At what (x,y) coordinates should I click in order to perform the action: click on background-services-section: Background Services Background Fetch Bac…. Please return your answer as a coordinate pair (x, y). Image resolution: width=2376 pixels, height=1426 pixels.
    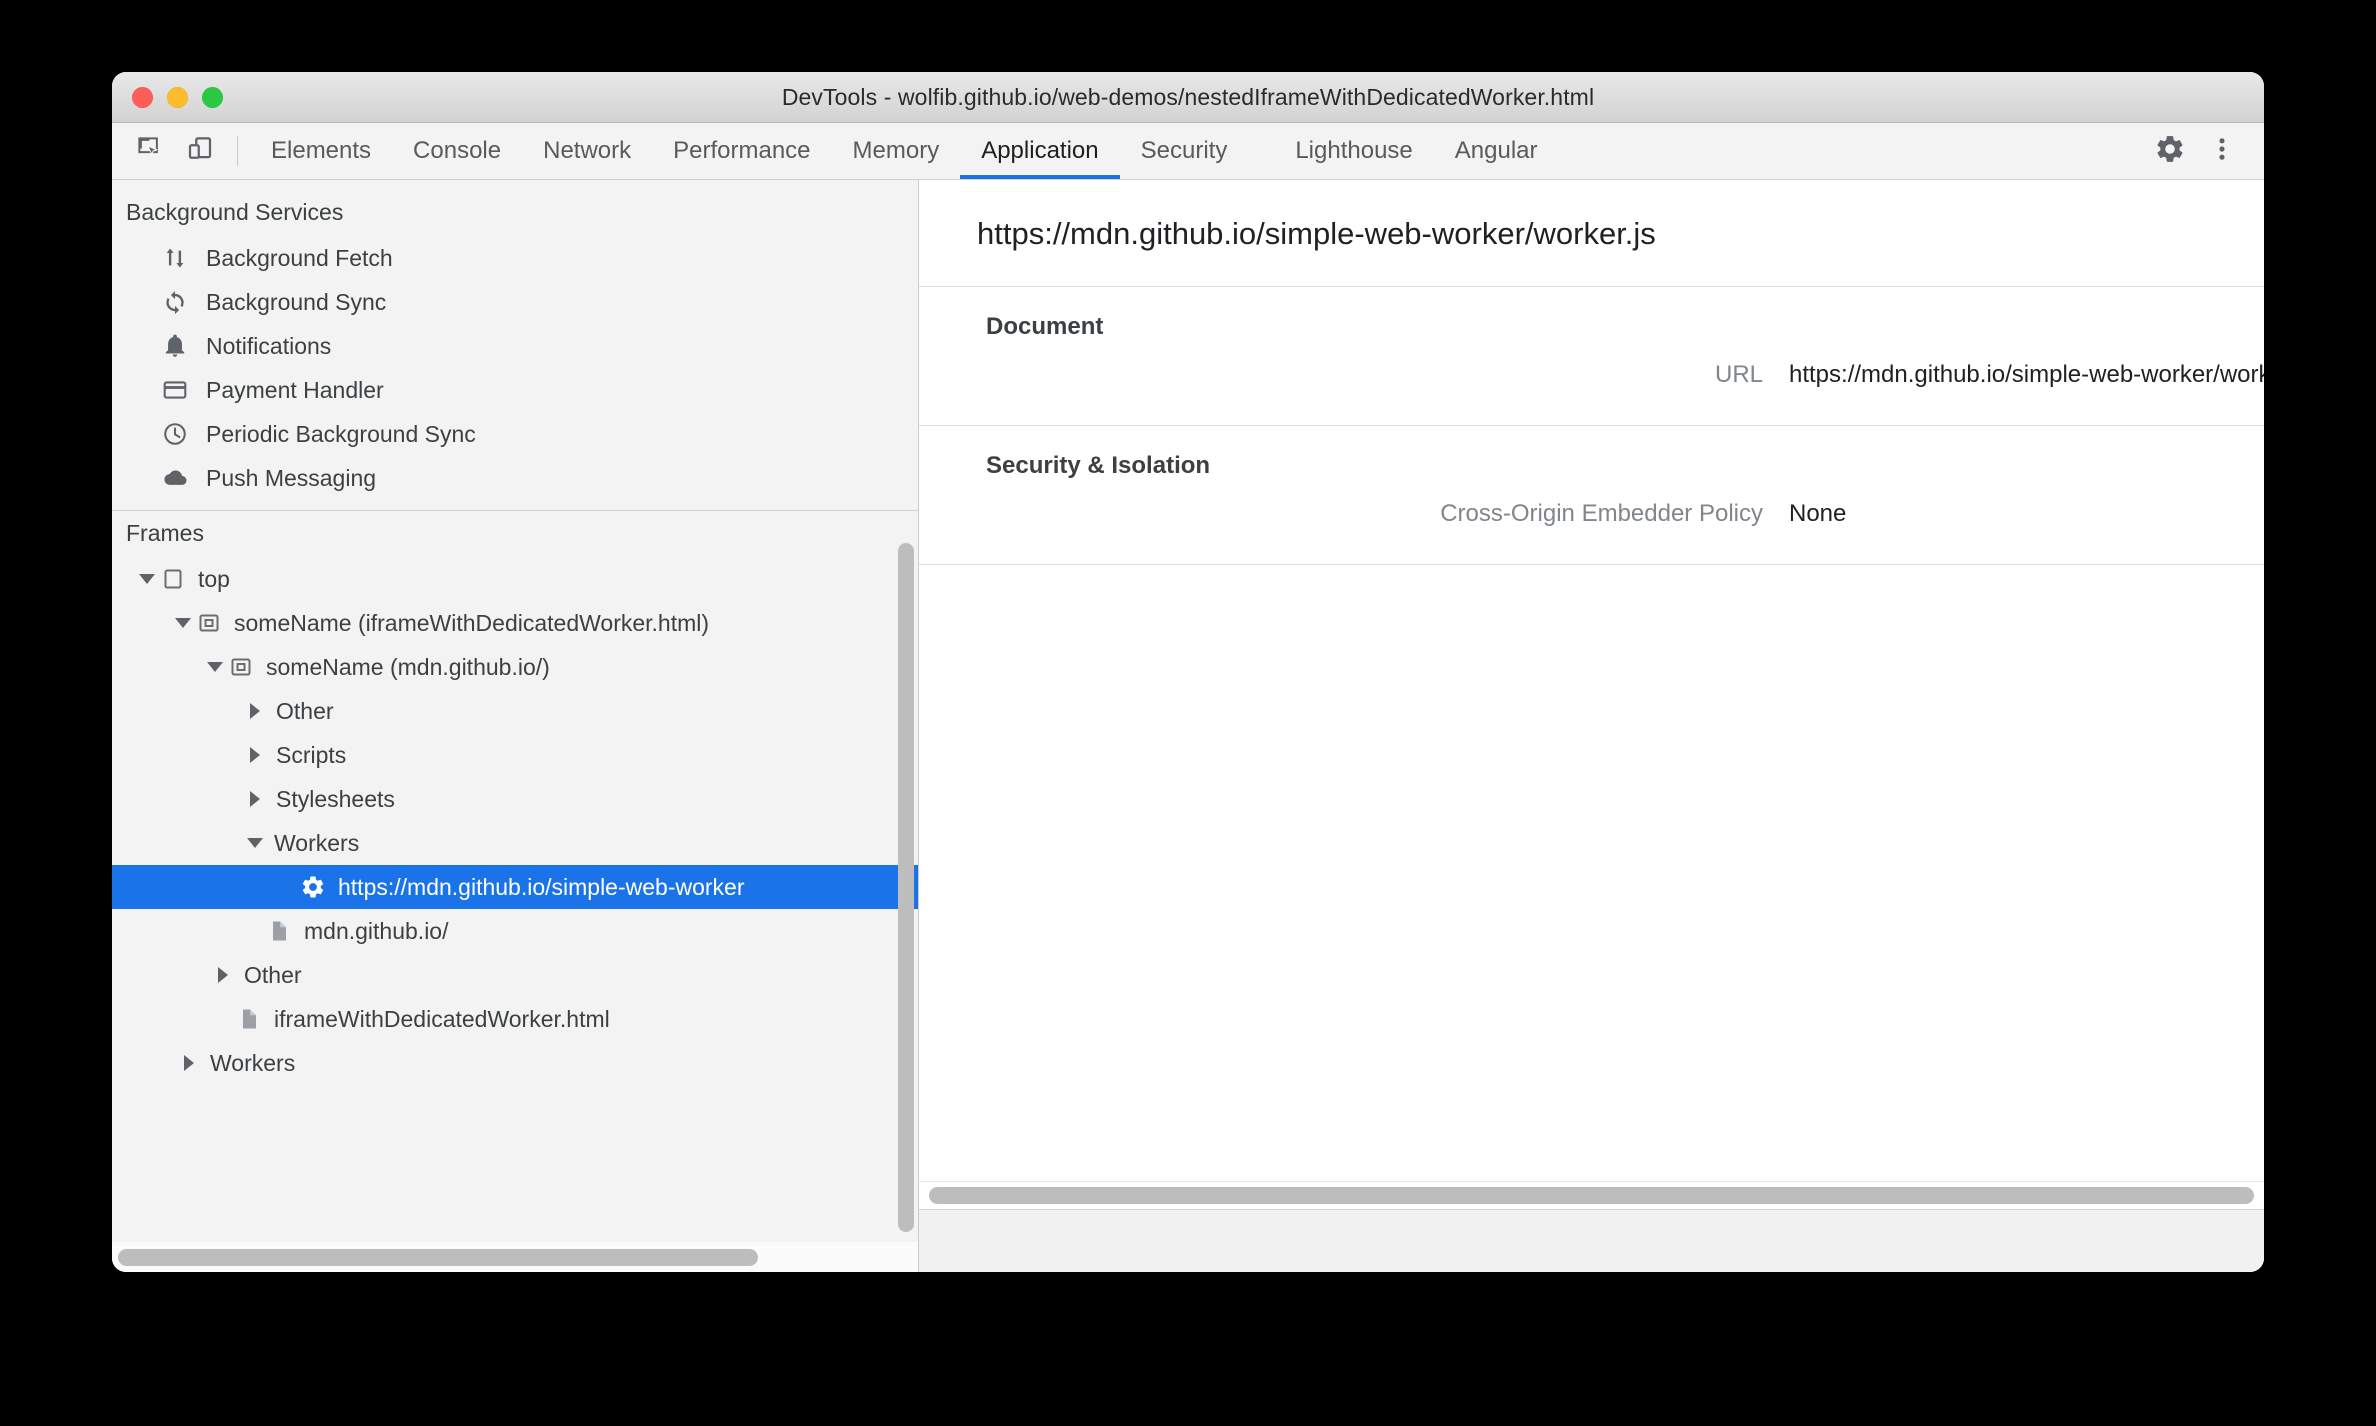
    Looking at the image, I should click on (515, 345).